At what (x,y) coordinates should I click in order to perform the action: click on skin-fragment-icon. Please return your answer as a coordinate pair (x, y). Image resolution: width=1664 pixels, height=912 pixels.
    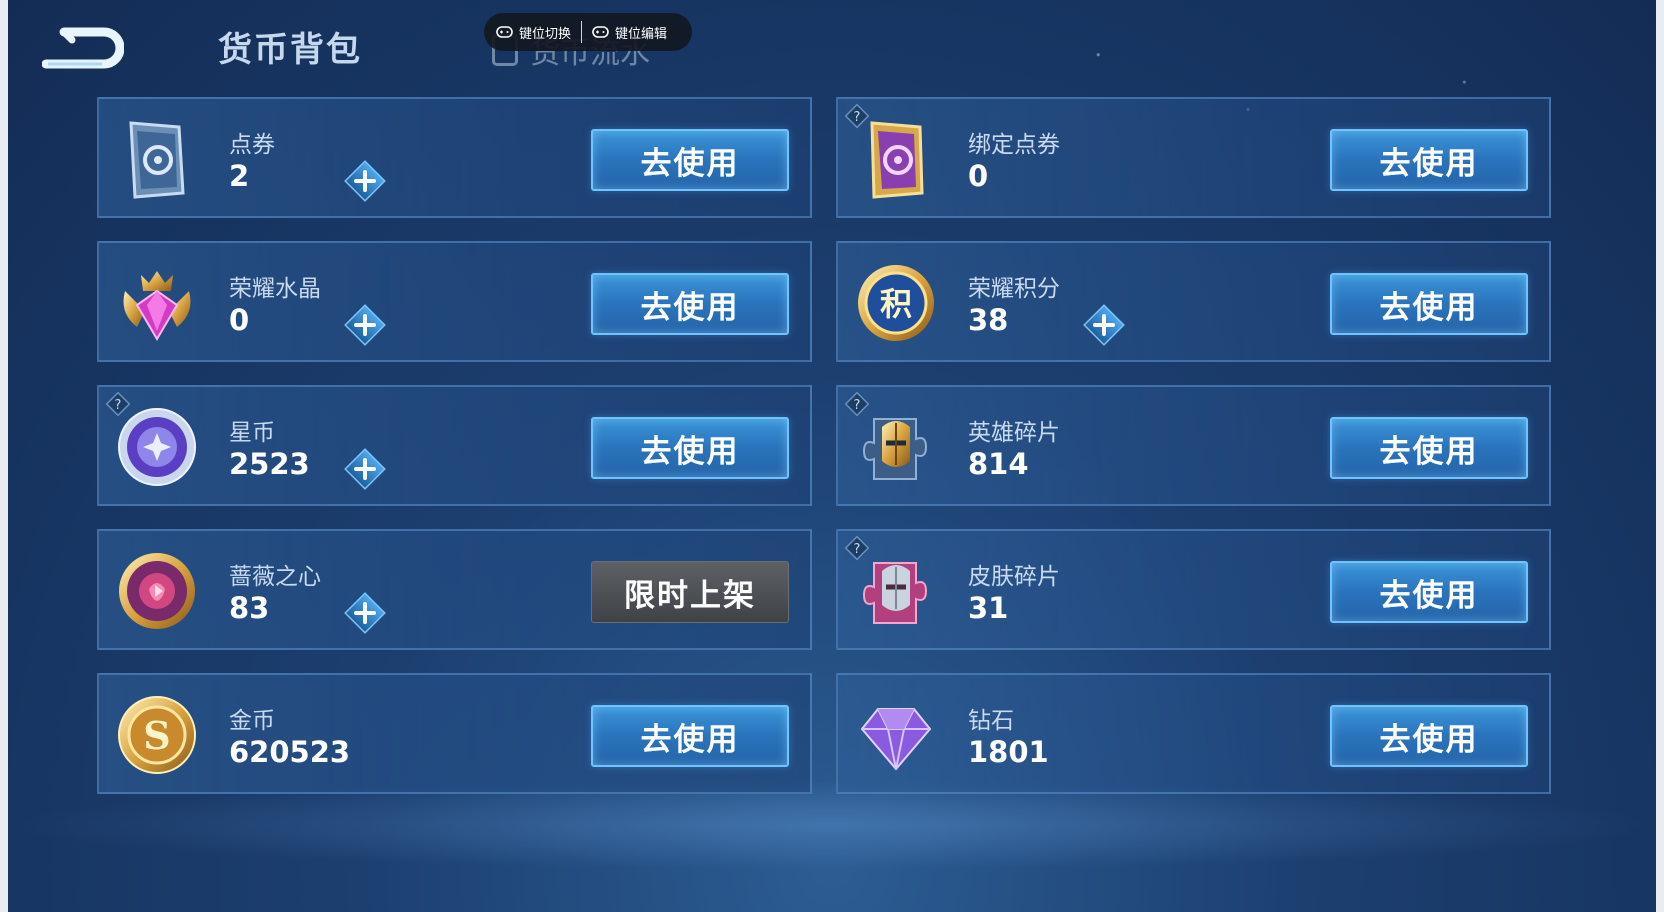
    Looking at the image, I should click on (895, 593).